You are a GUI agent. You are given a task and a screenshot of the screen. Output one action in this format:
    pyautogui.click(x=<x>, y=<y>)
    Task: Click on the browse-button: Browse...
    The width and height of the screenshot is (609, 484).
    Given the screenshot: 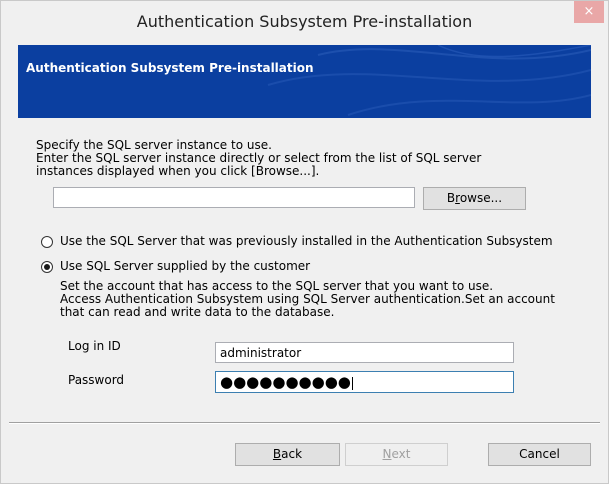 What is the action you would take?
    pyautogui.click(x=474, y=198)
    